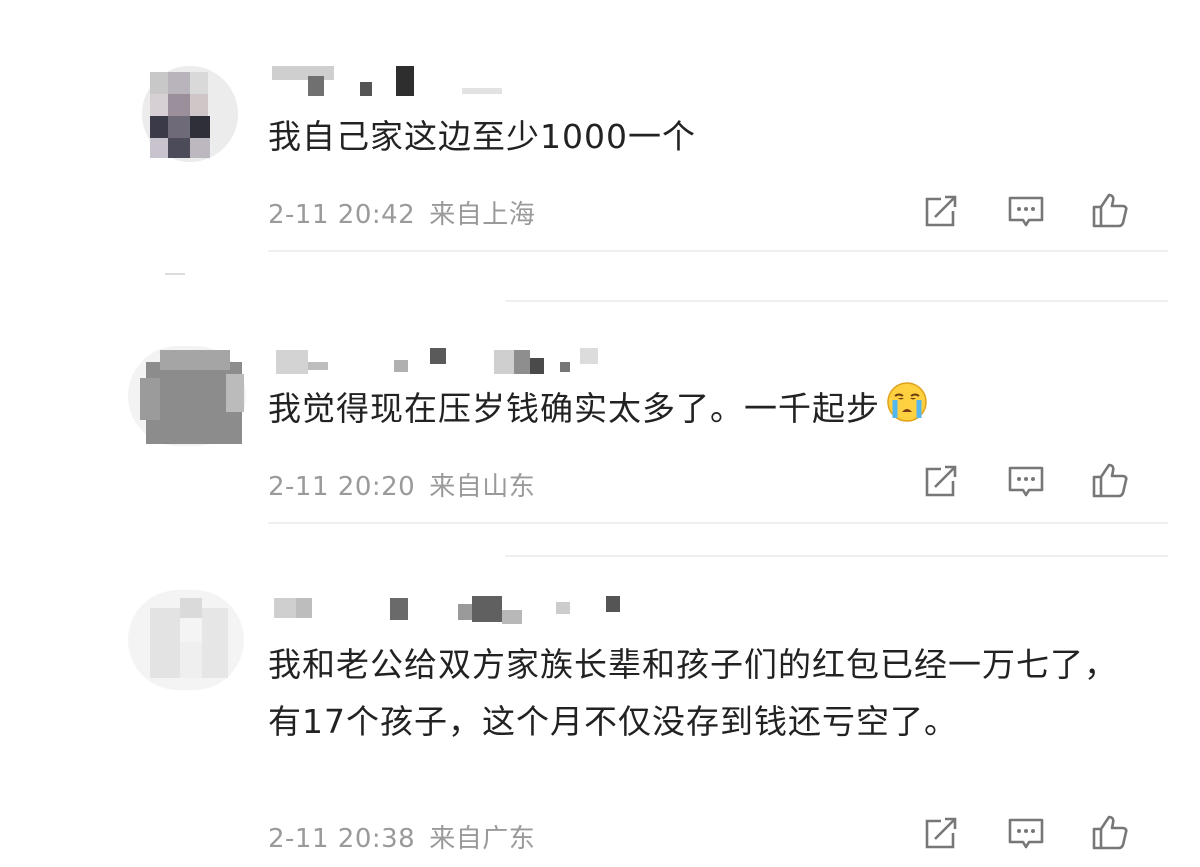 This screenshot has height=867, width=1200. I want to click on comment-time: 2-11 20:20, so click(342, 487).